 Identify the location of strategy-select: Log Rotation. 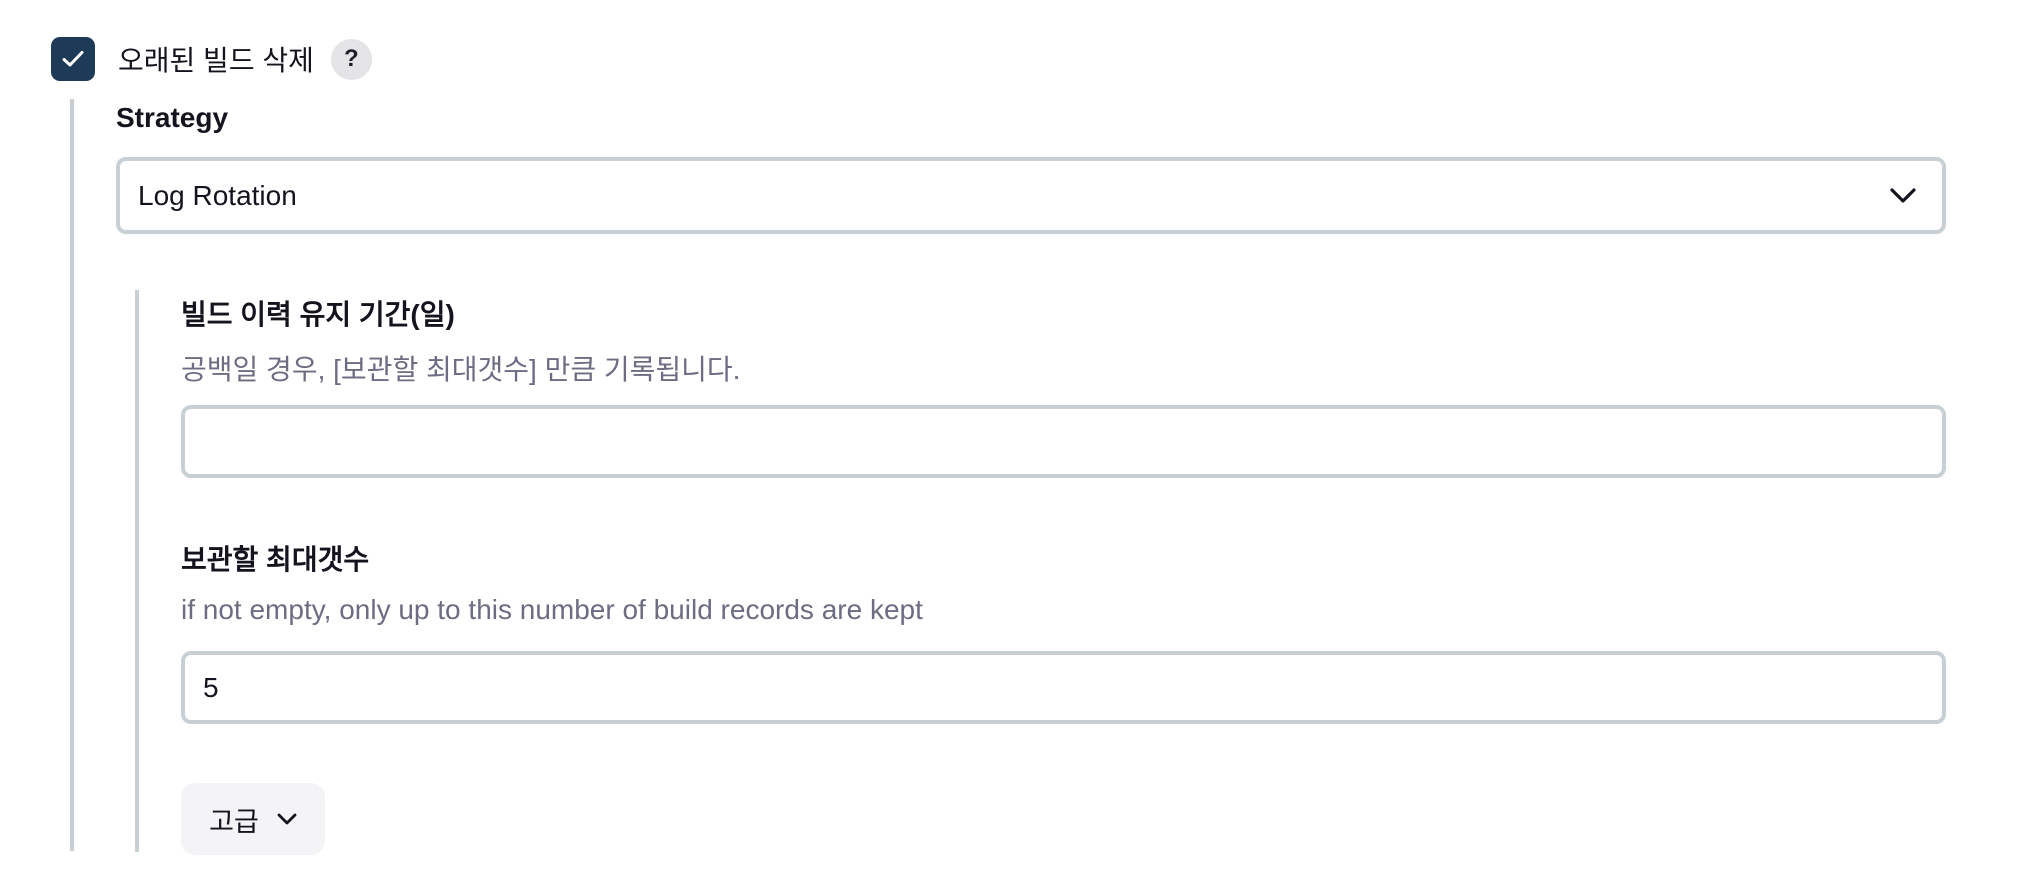
(1031, 195).